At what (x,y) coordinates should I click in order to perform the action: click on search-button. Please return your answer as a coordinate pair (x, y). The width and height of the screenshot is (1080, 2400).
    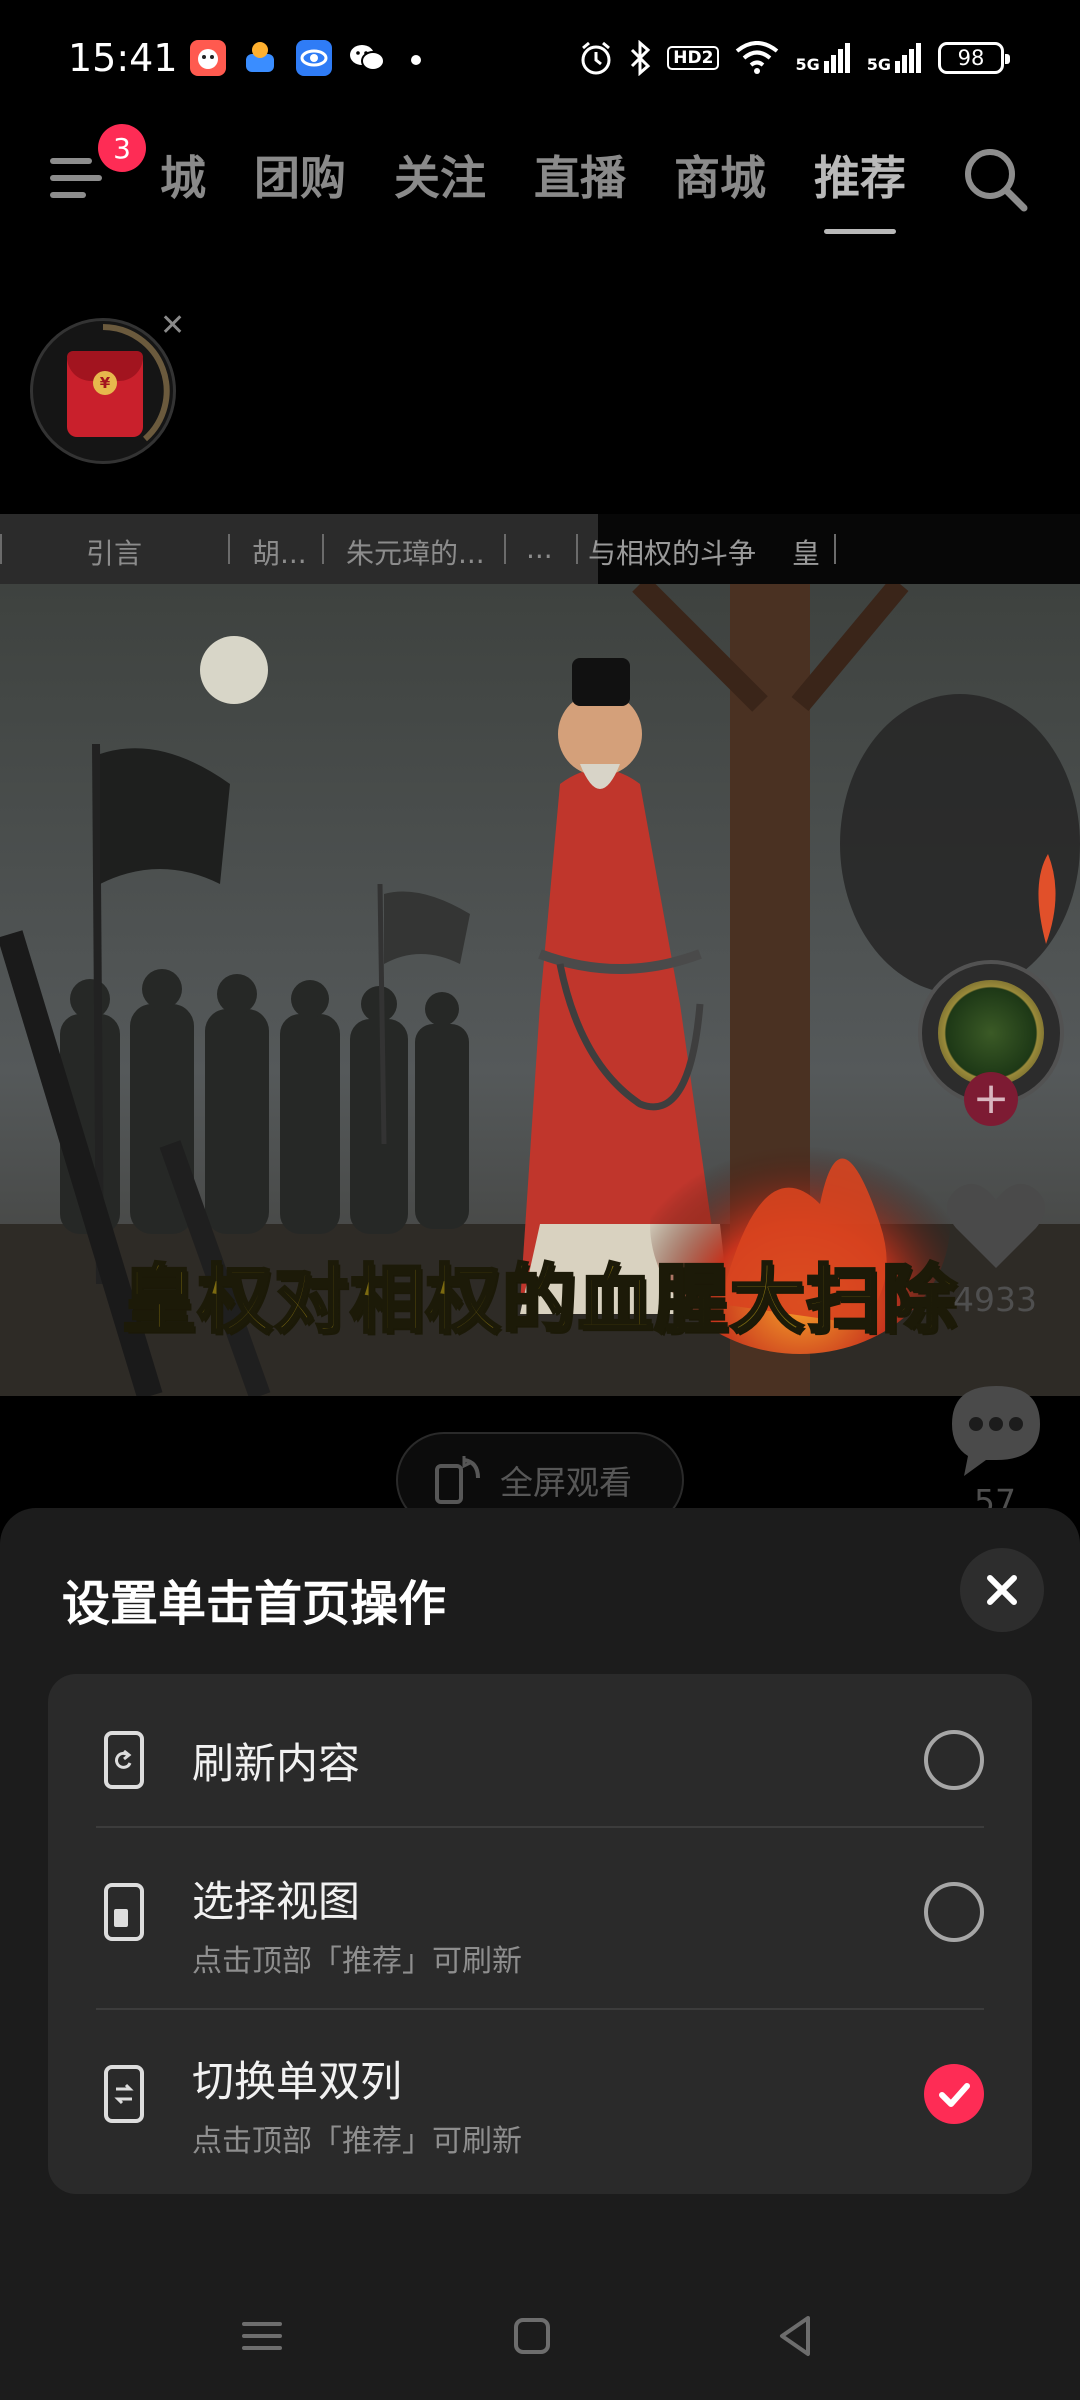
    Looking at the image, I should click on (995, 179).